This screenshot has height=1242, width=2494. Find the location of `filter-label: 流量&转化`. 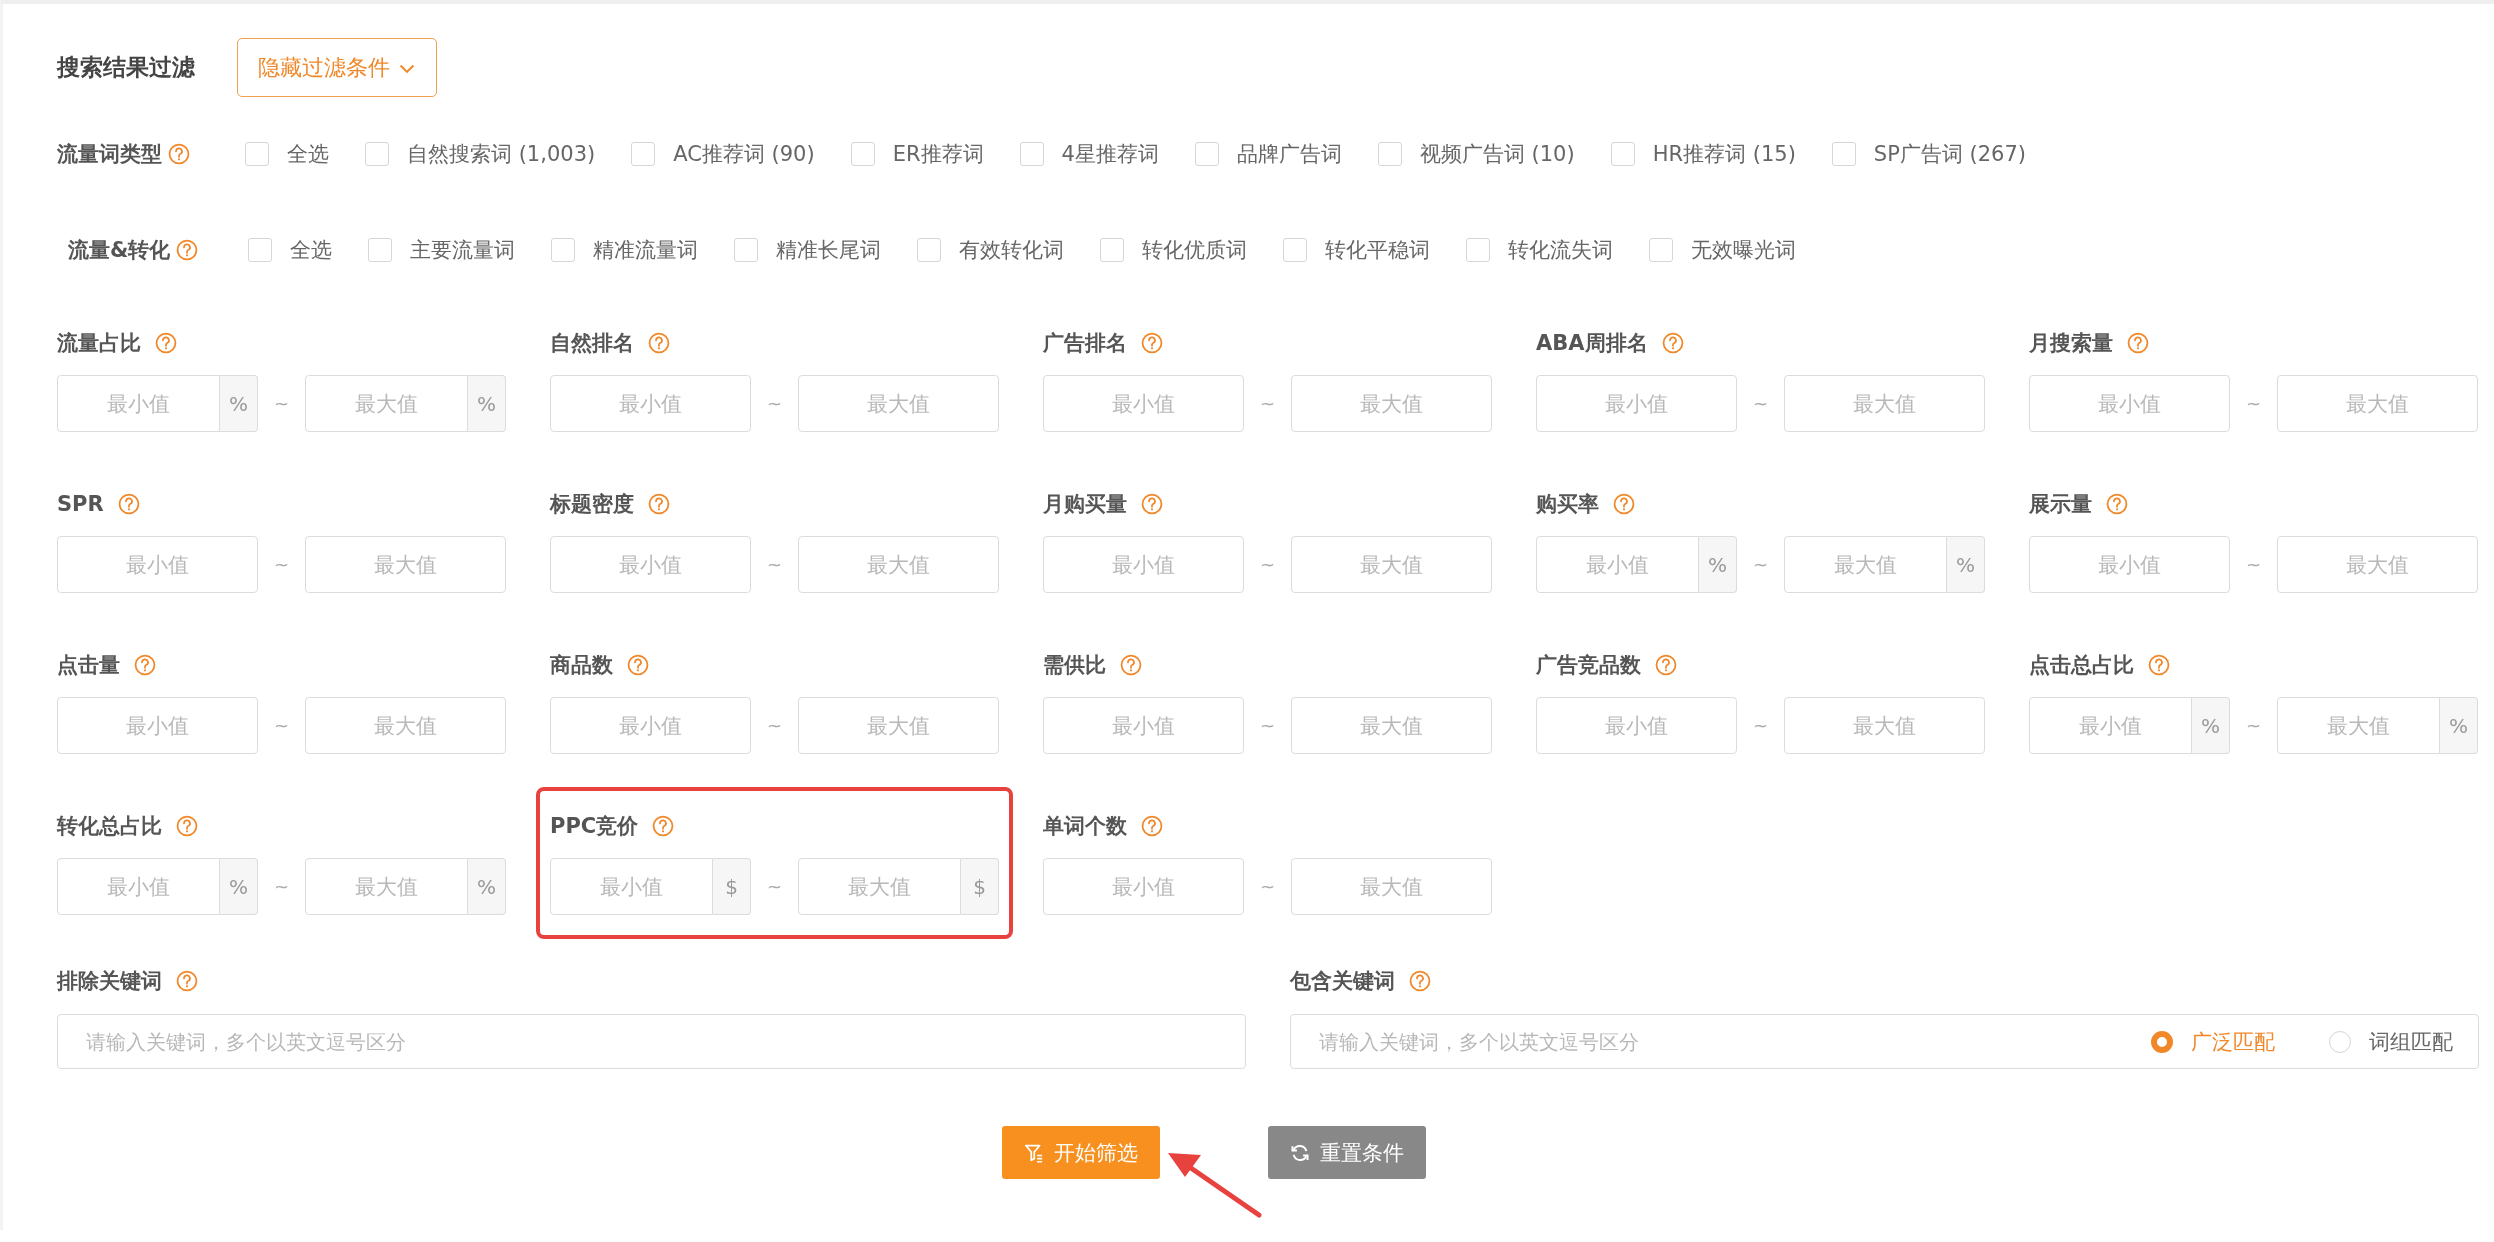

filter-label: 流量&转化 is located at coordinates (119, 250).